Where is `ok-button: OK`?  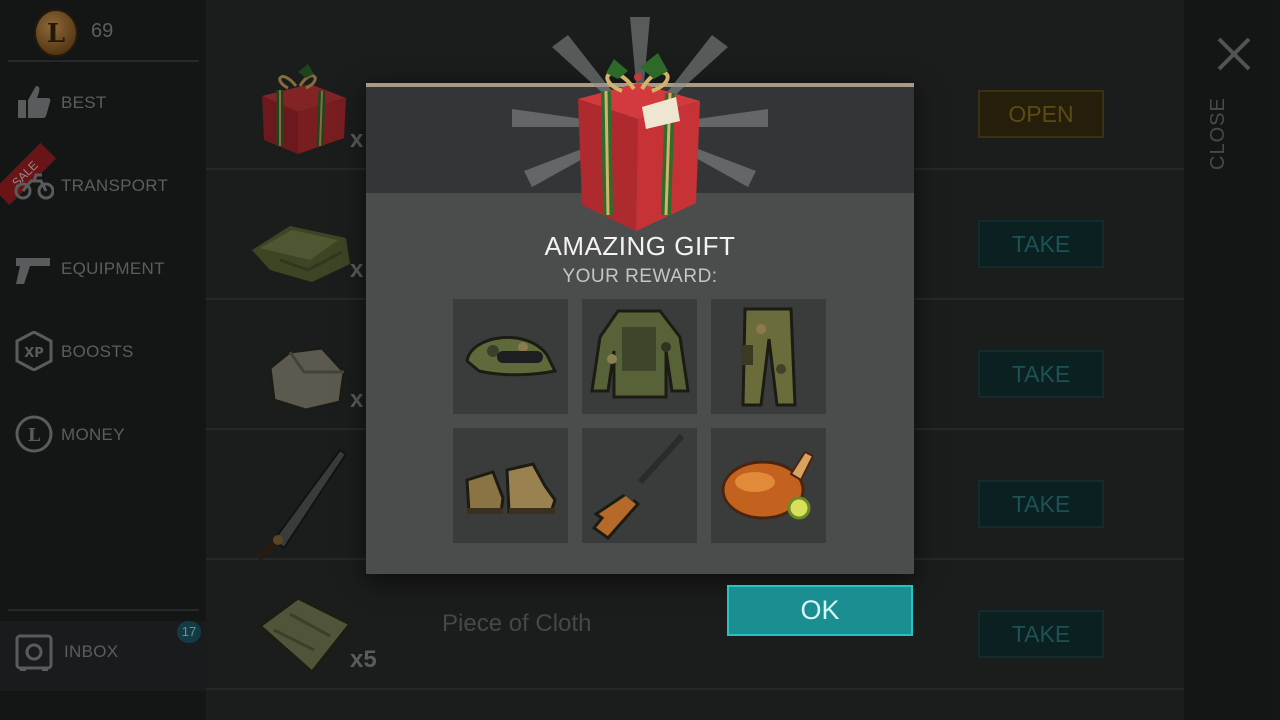
ok-button: OK is located at coordinates (820, 610).